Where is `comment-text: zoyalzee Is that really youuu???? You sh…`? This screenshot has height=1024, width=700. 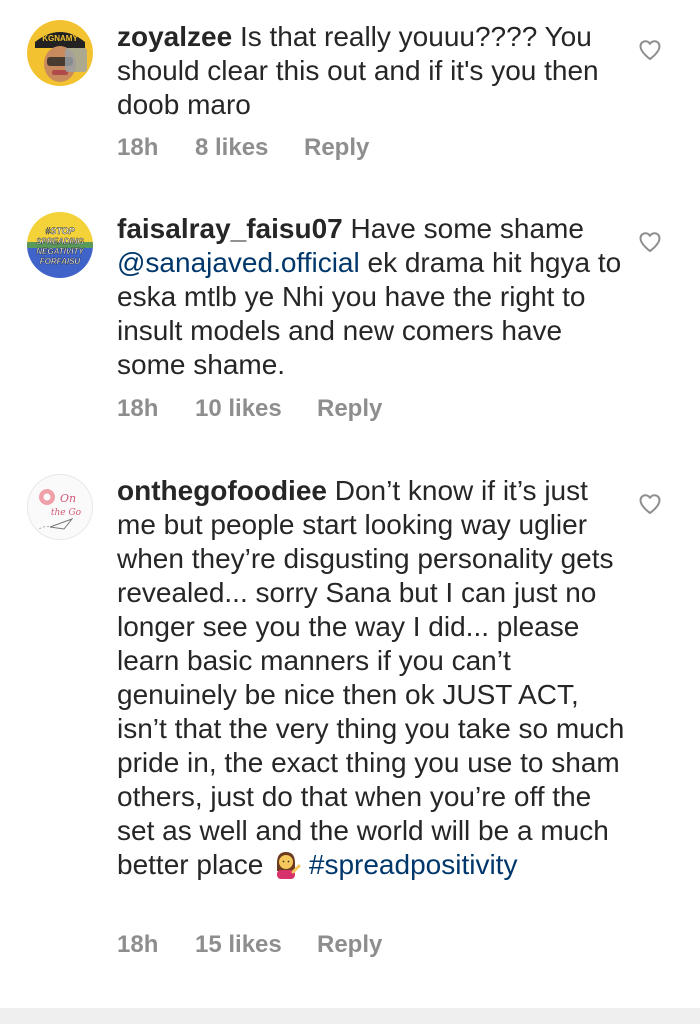
comment-text: zoyalzee Is that really youuu???? You sh… is located at coordinates (371, 71).